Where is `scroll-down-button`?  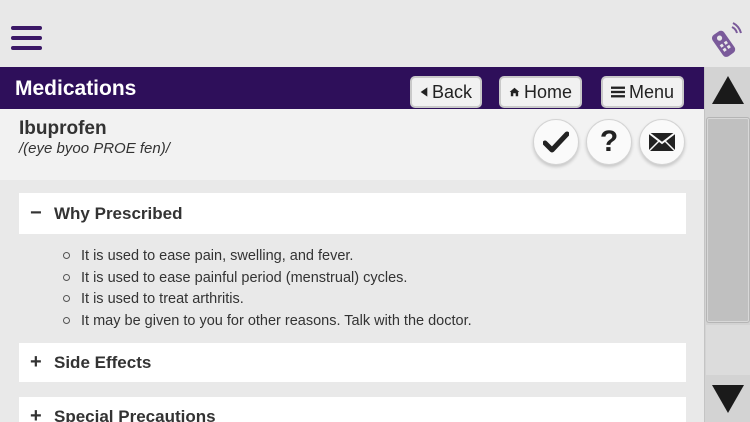 scroll-down-button is located at coordinates (727, 399).